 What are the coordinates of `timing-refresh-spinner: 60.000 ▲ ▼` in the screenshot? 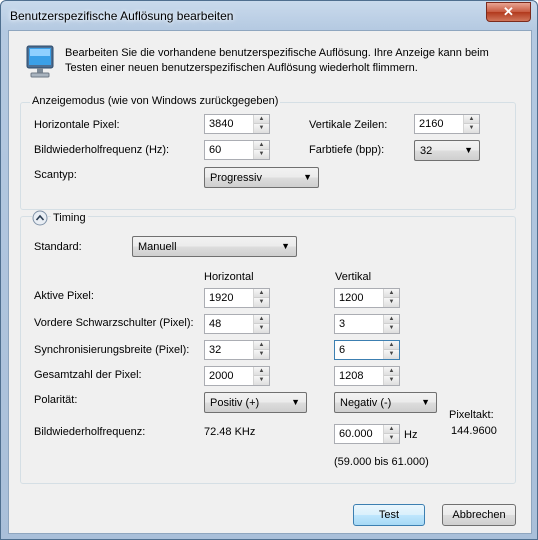 It's located at (367, 434).